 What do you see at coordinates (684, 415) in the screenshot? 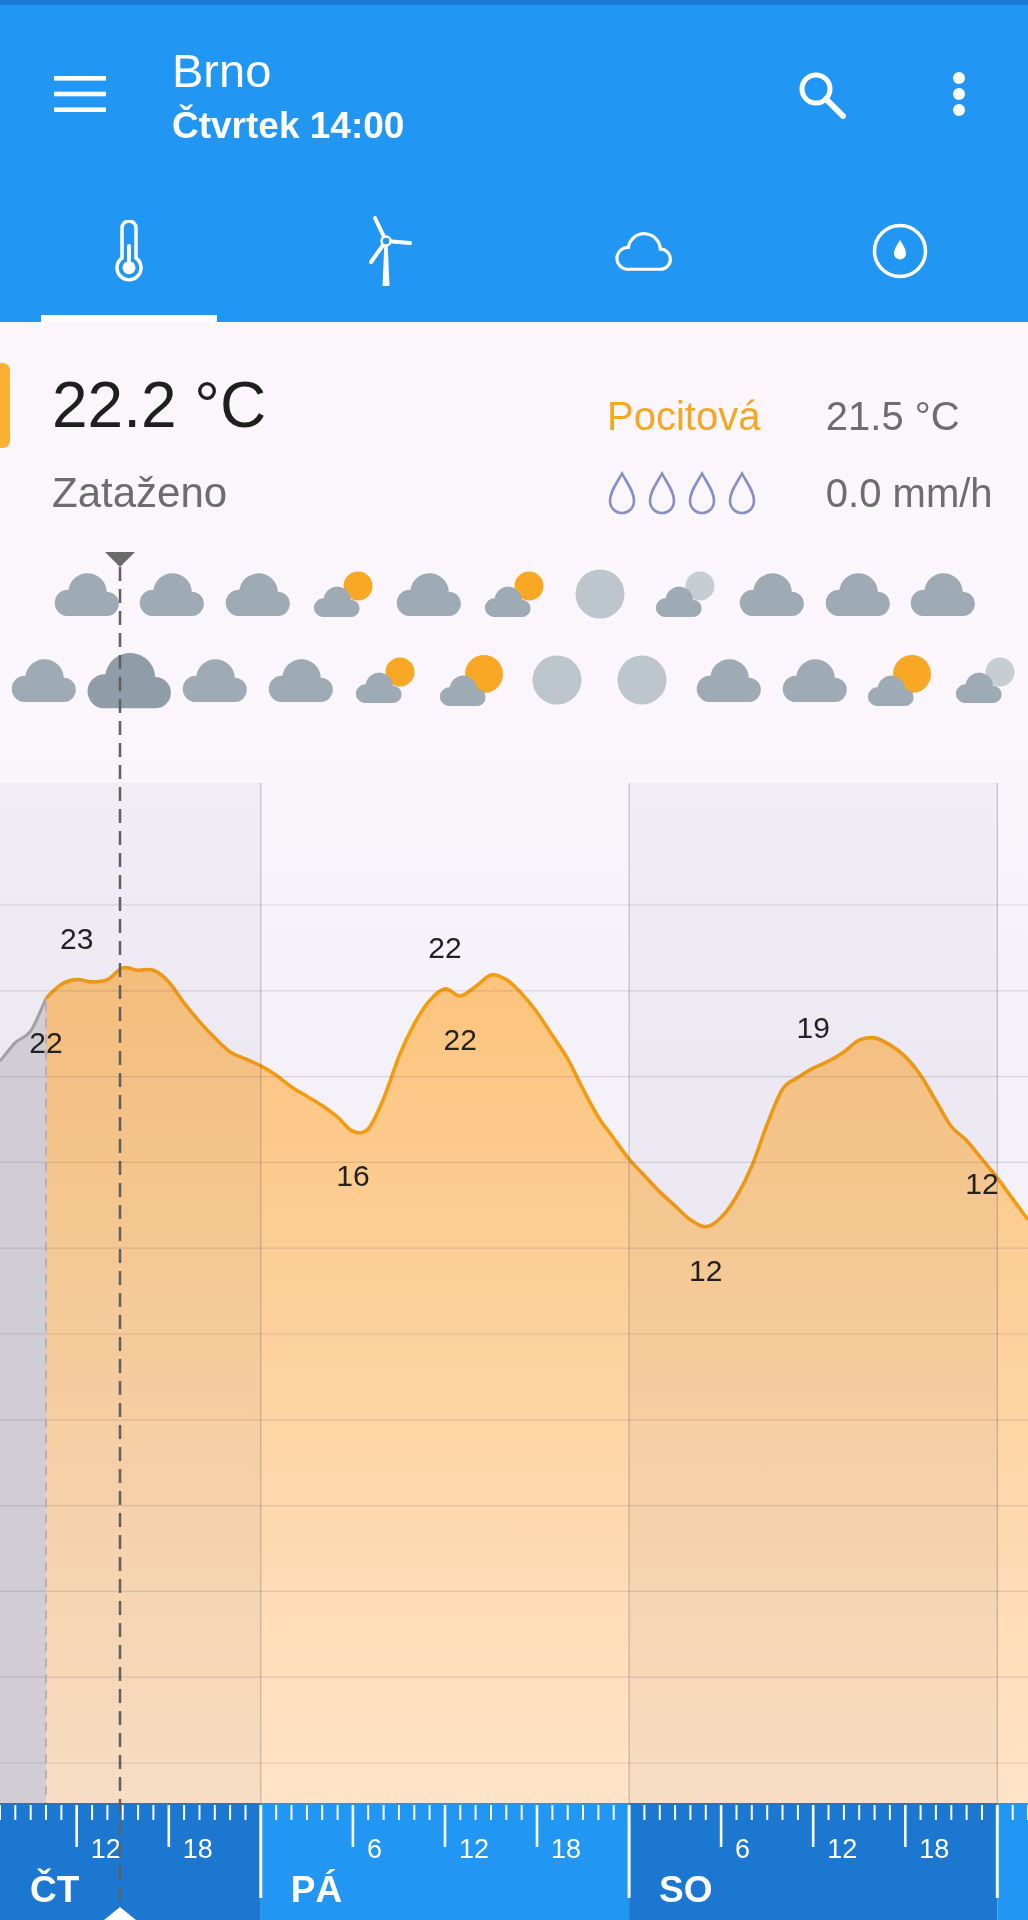
I see `feels-like-label: Pocitová` at bounding box center [684, 415].